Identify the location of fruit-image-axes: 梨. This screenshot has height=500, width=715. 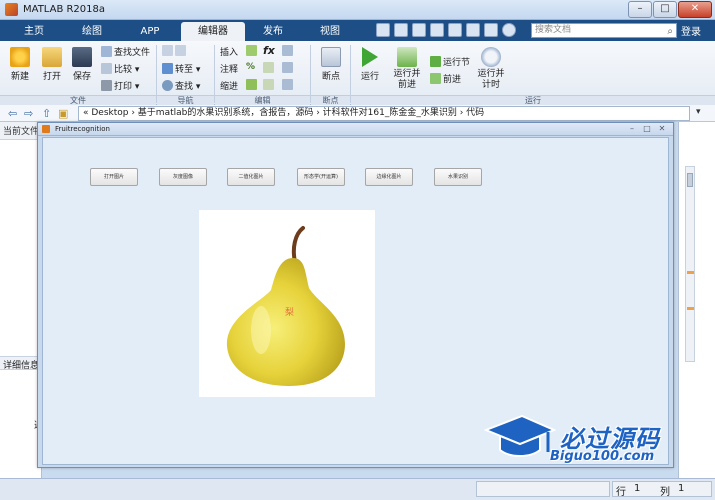
(287, 303).